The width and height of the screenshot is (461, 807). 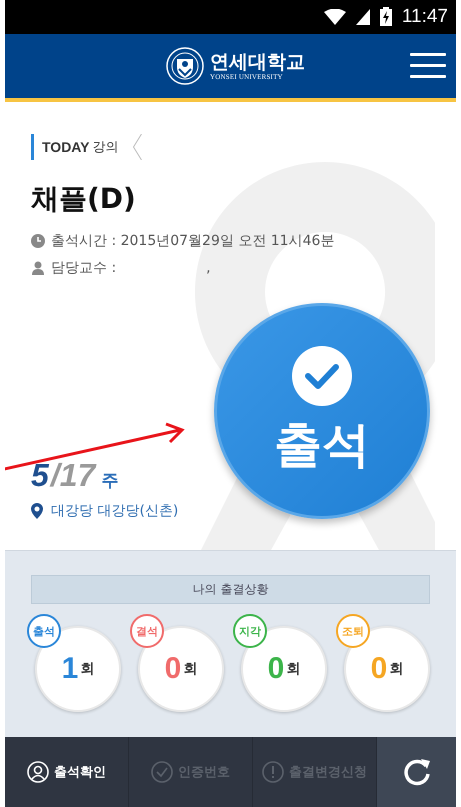 What do you see at coordinates (250, 631) in the screenshot?
I see `stat-label: 지각` at bounding box center [250, 631].